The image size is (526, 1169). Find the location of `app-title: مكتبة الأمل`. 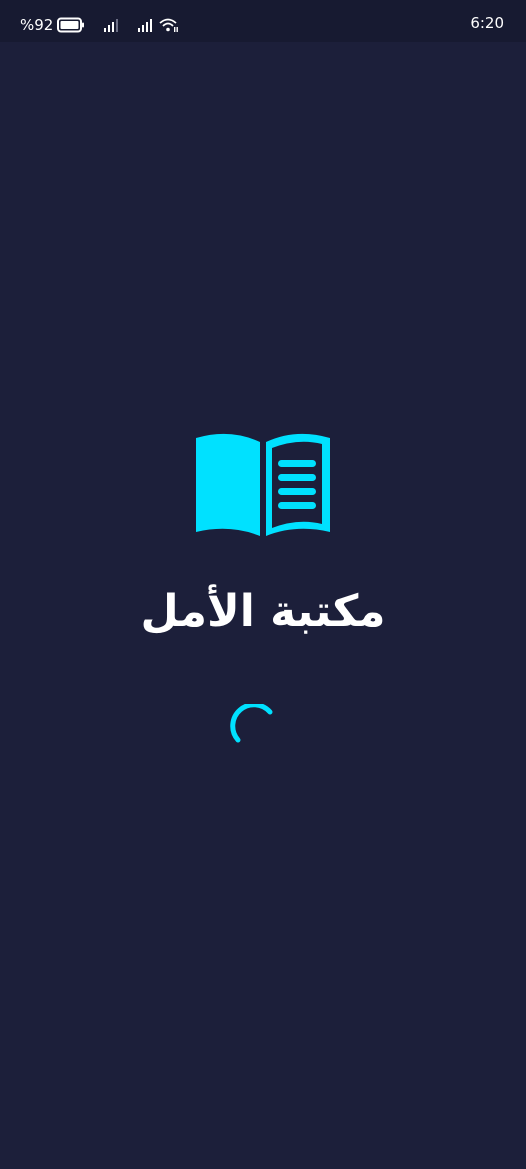

app-title: مكتبة الأمل is located at coordinates (263, 611).